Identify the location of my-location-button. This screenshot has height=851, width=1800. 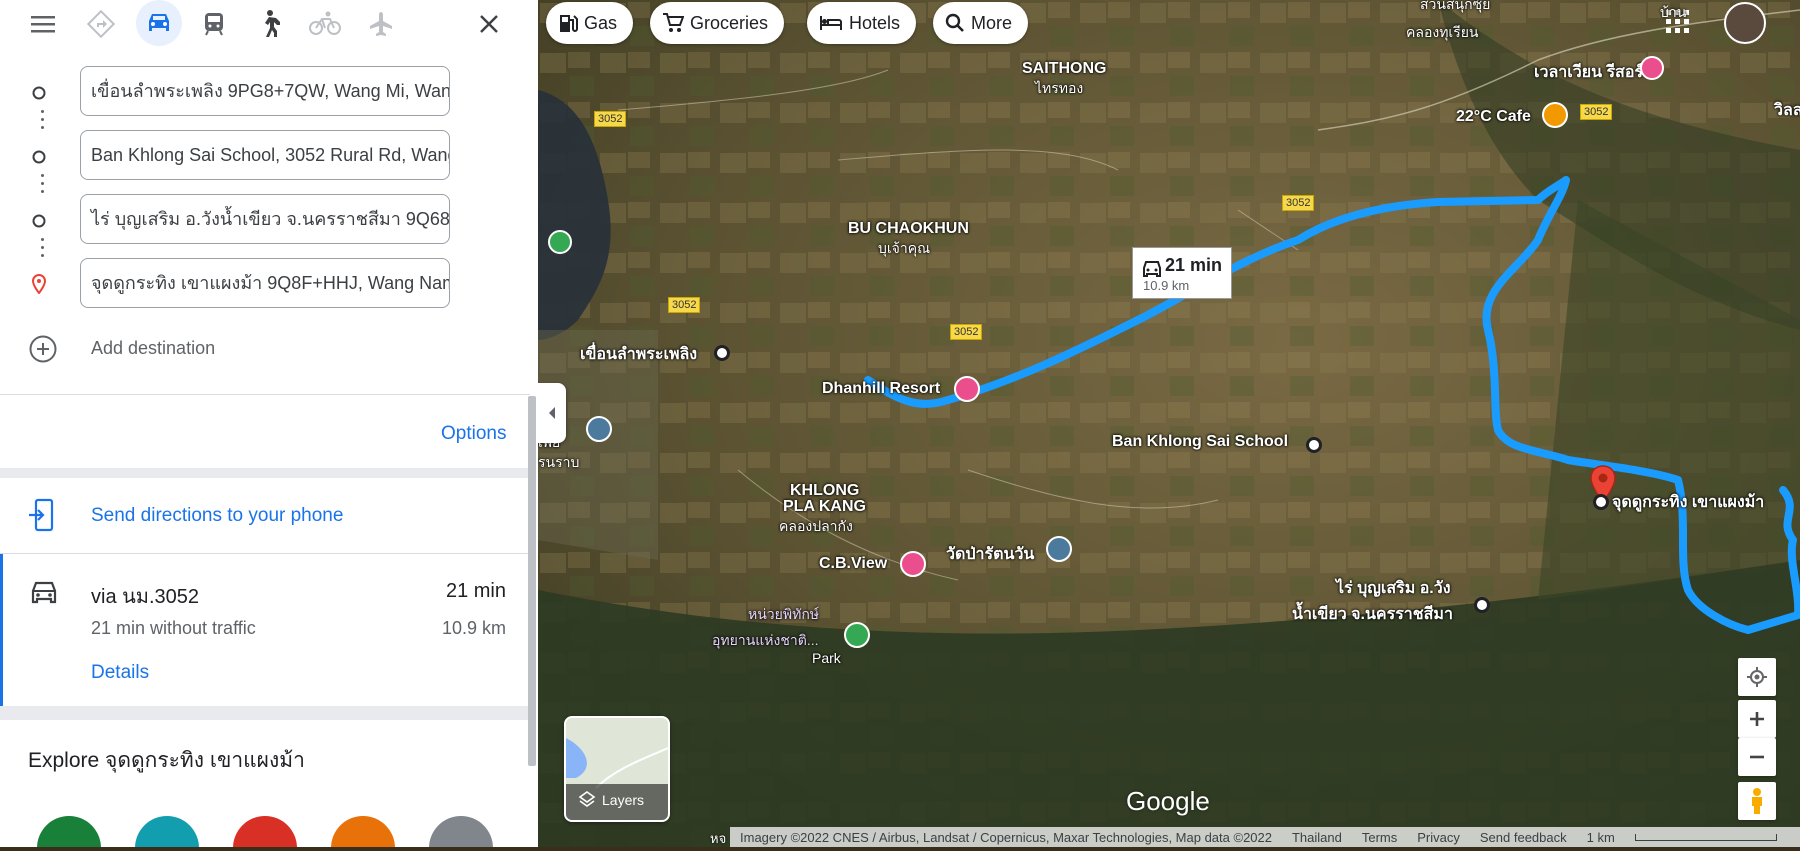
(1757, 677).